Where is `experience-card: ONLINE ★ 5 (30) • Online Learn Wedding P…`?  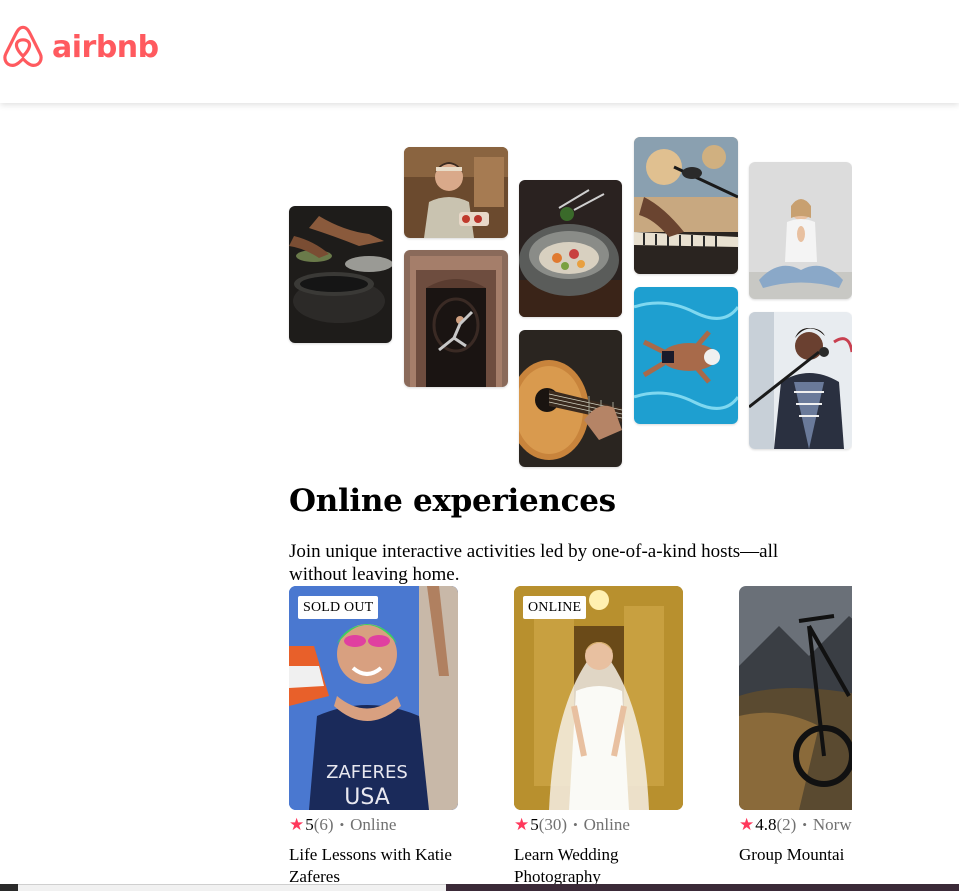 experience-card: ONLINE ★ 5 (30) • Online Learn Wedding P… is located at coordinates (601, 737).